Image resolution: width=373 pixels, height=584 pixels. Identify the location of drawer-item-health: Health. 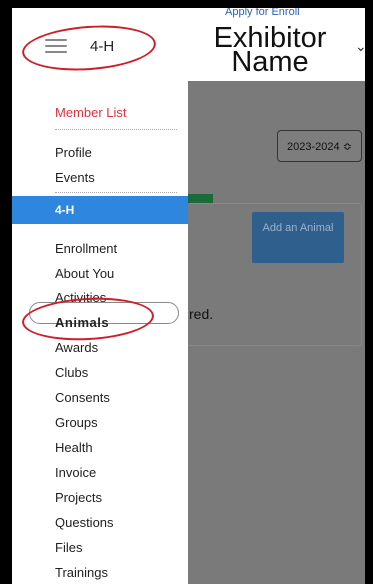
(74, 448).